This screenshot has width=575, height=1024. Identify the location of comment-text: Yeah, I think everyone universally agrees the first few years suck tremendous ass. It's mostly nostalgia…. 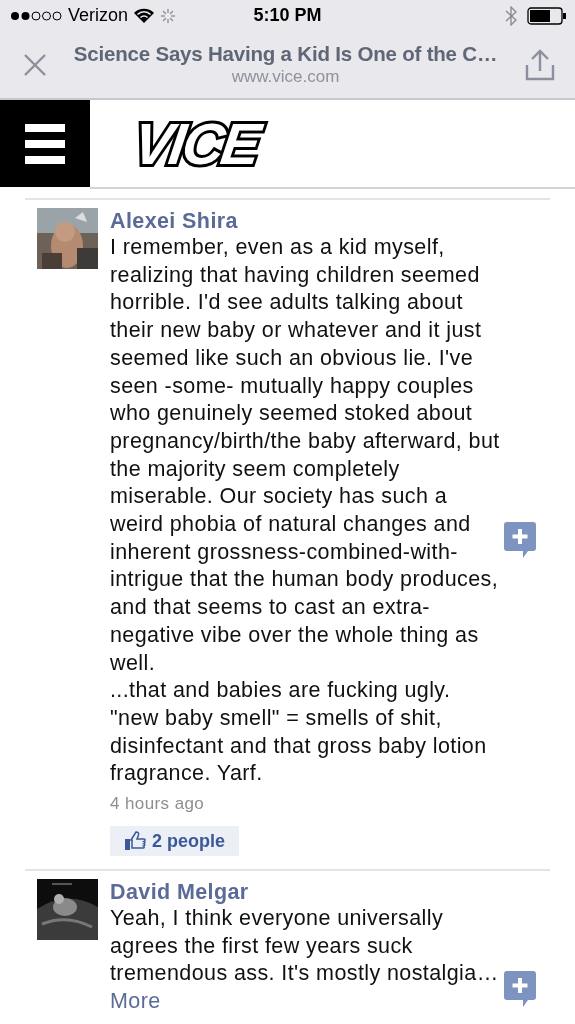
(305, 946).